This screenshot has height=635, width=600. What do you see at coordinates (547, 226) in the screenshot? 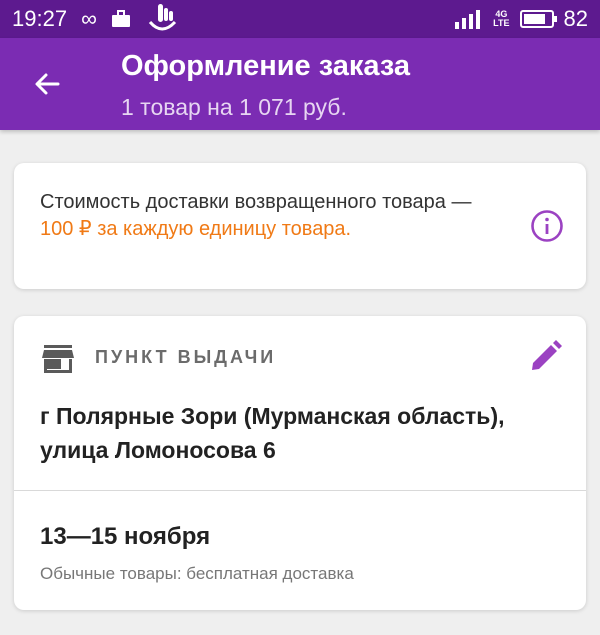
I see `info-icon` at bounding box center [547, 226].